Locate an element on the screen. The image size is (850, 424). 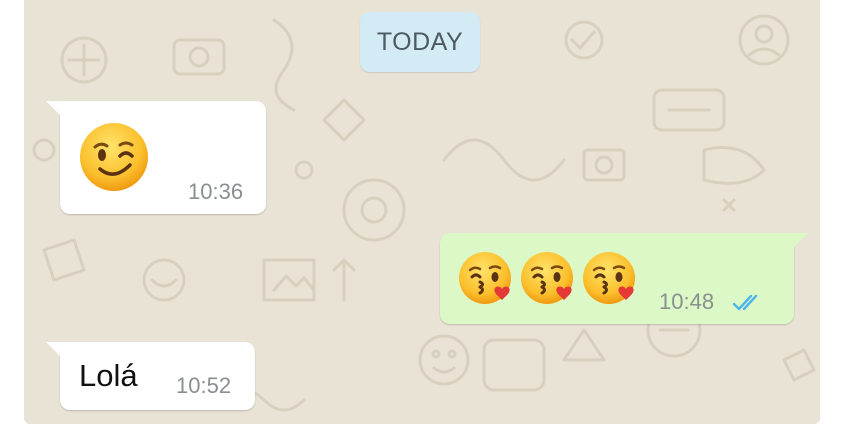
message-bubble-incoming: Lolá 10:52 is located at coordinates (150, 376).